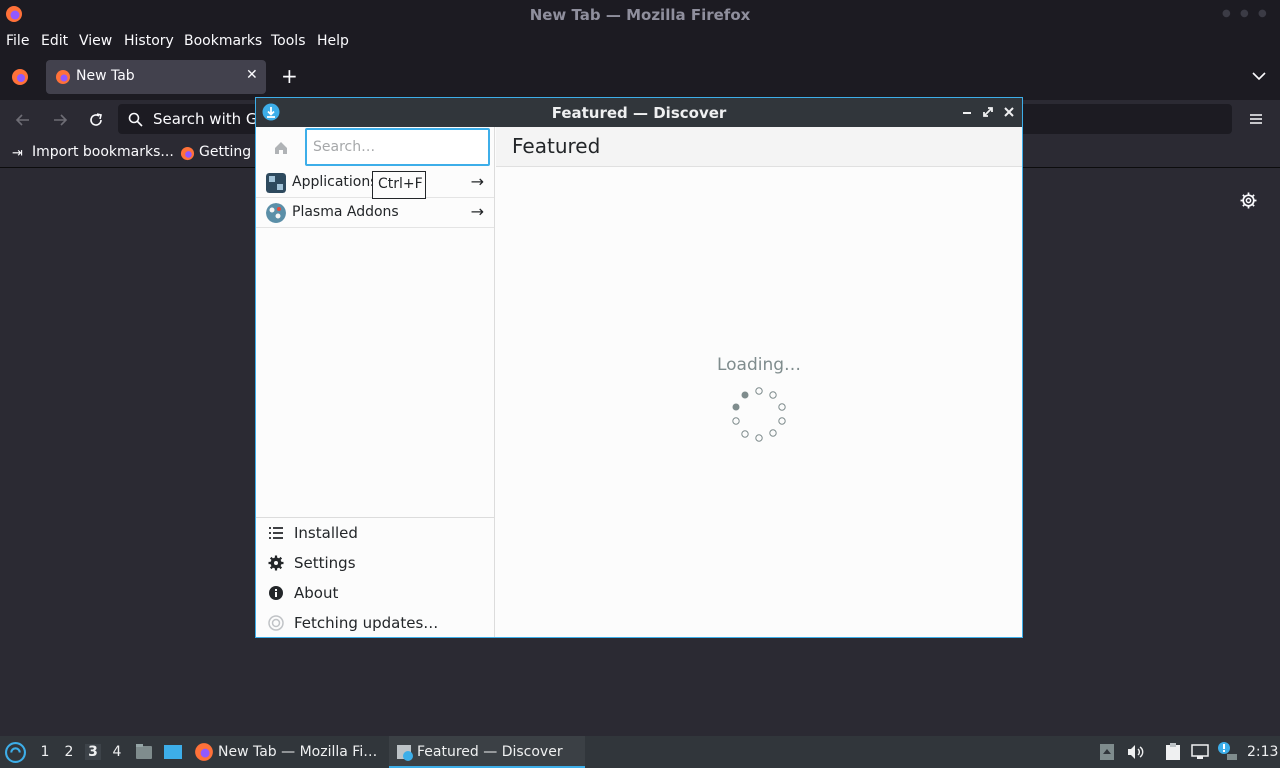 This screenshot has width=1280, height=768. Describe the element at coordinates (1227, 751) in the screenshot. I see `updates-notification-icon` at that location.